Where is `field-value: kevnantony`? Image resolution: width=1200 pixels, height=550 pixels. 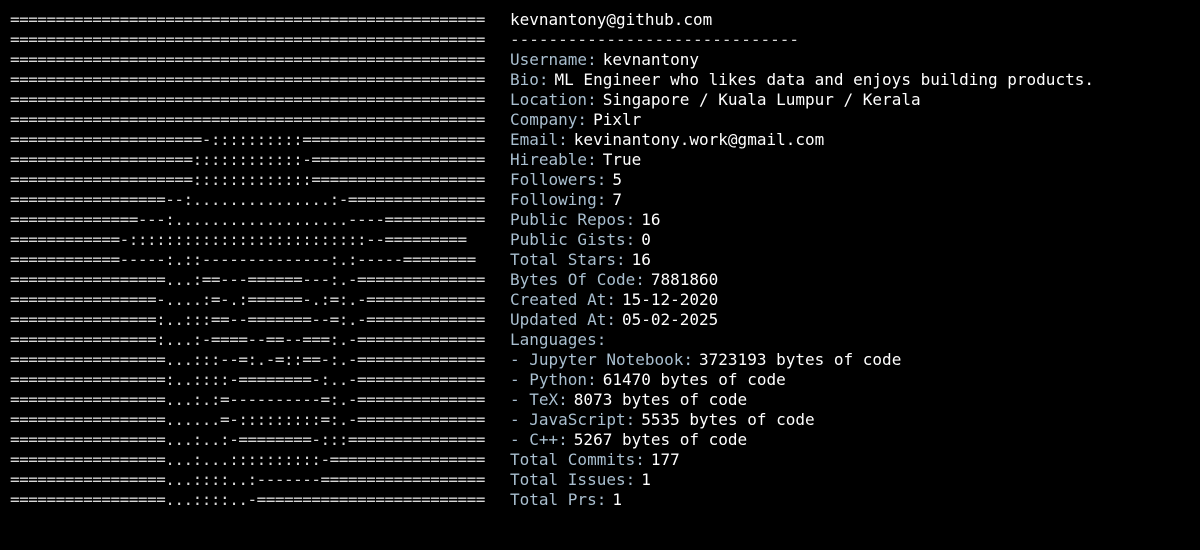 field-value: kevnantony is located at coordinates (651, 59).